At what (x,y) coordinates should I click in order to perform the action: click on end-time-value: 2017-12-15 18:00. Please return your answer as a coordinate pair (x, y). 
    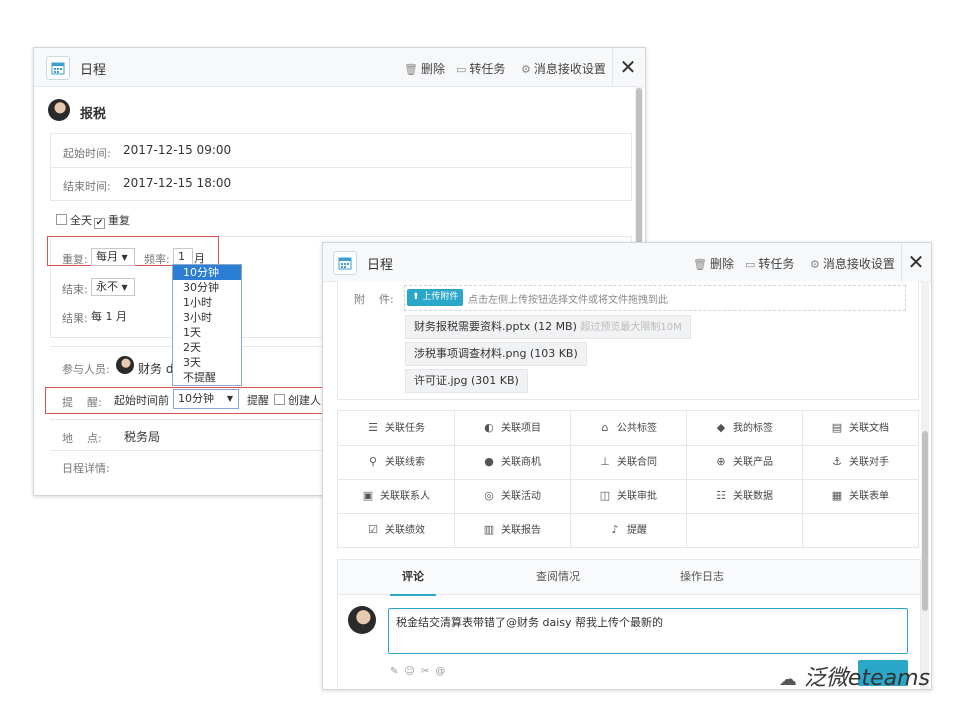
    Looking at the image, I should click on (177, 183).